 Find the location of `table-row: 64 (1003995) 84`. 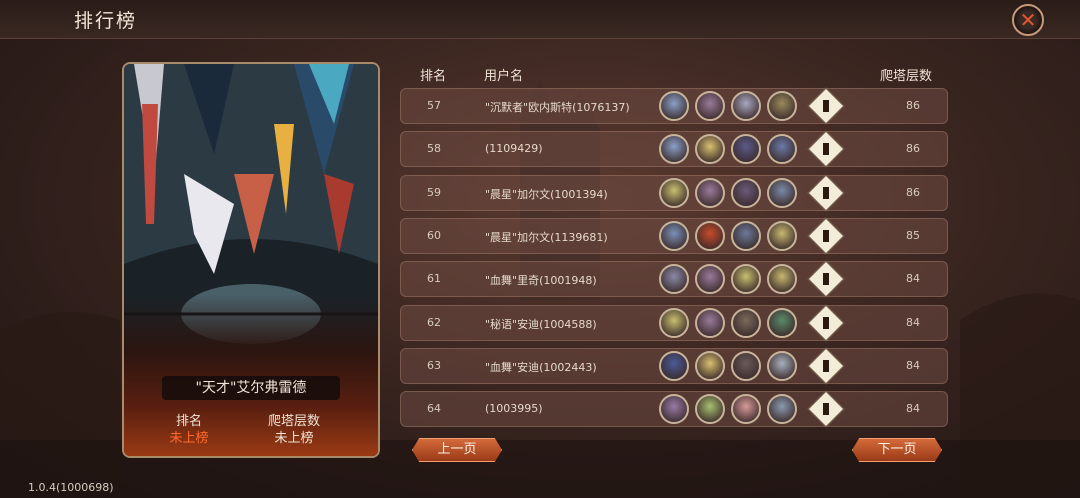

table-row: 64 (1003995) 84 is located at coordinates (674, 409).